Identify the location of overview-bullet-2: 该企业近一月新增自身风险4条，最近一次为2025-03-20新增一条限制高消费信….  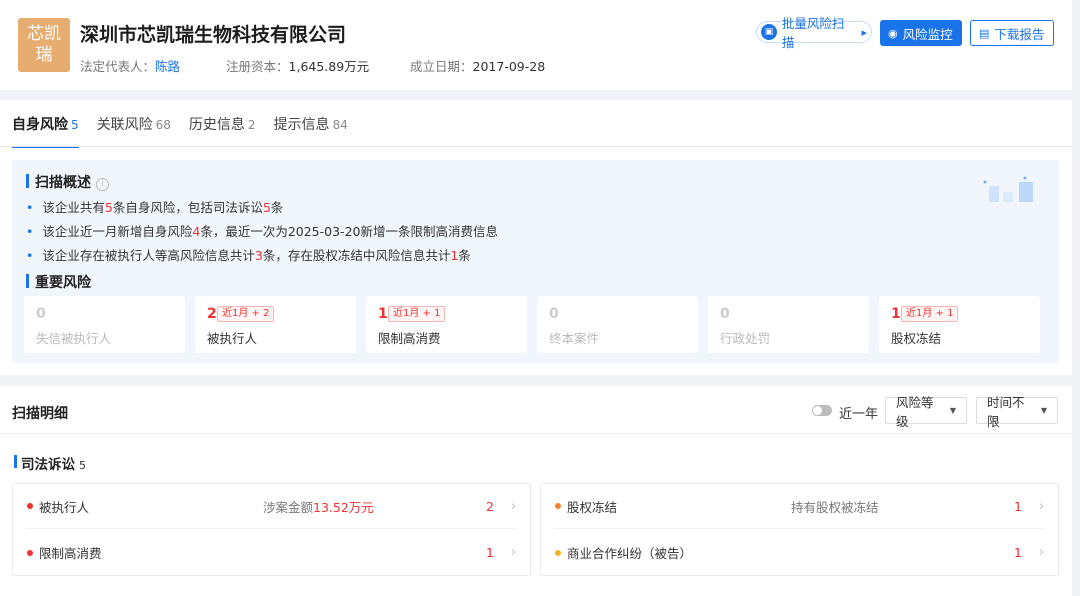
(262, 230).